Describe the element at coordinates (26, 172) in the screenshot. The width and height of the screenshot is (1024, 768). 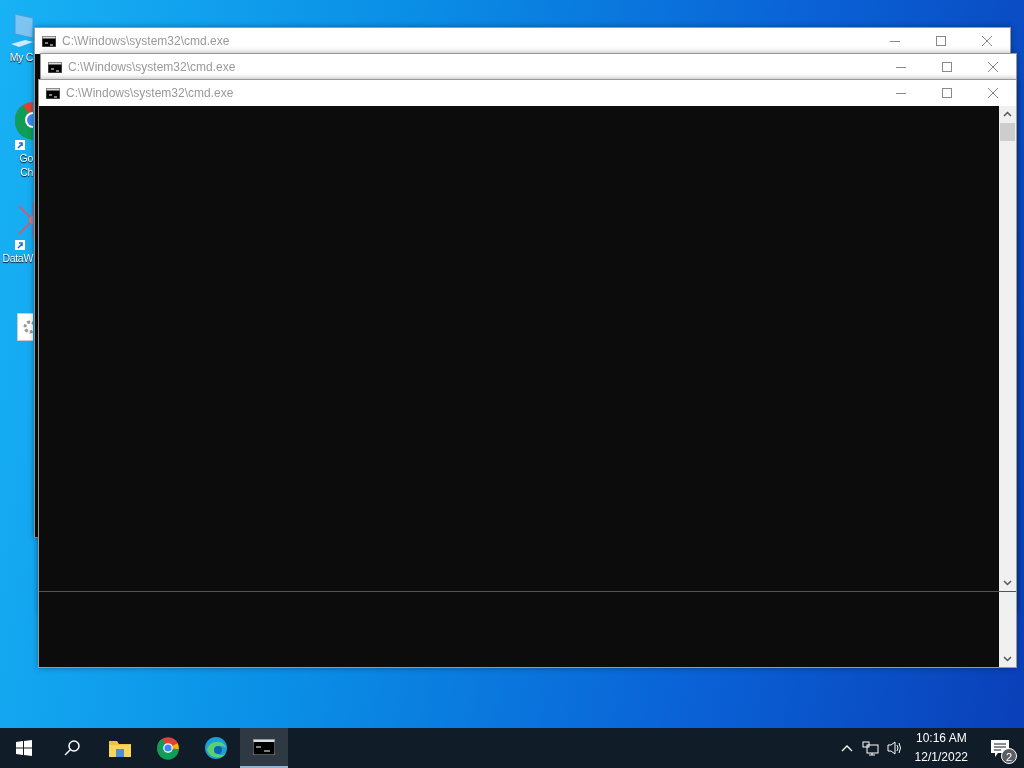
I see `icon-label: Ch` at that location.